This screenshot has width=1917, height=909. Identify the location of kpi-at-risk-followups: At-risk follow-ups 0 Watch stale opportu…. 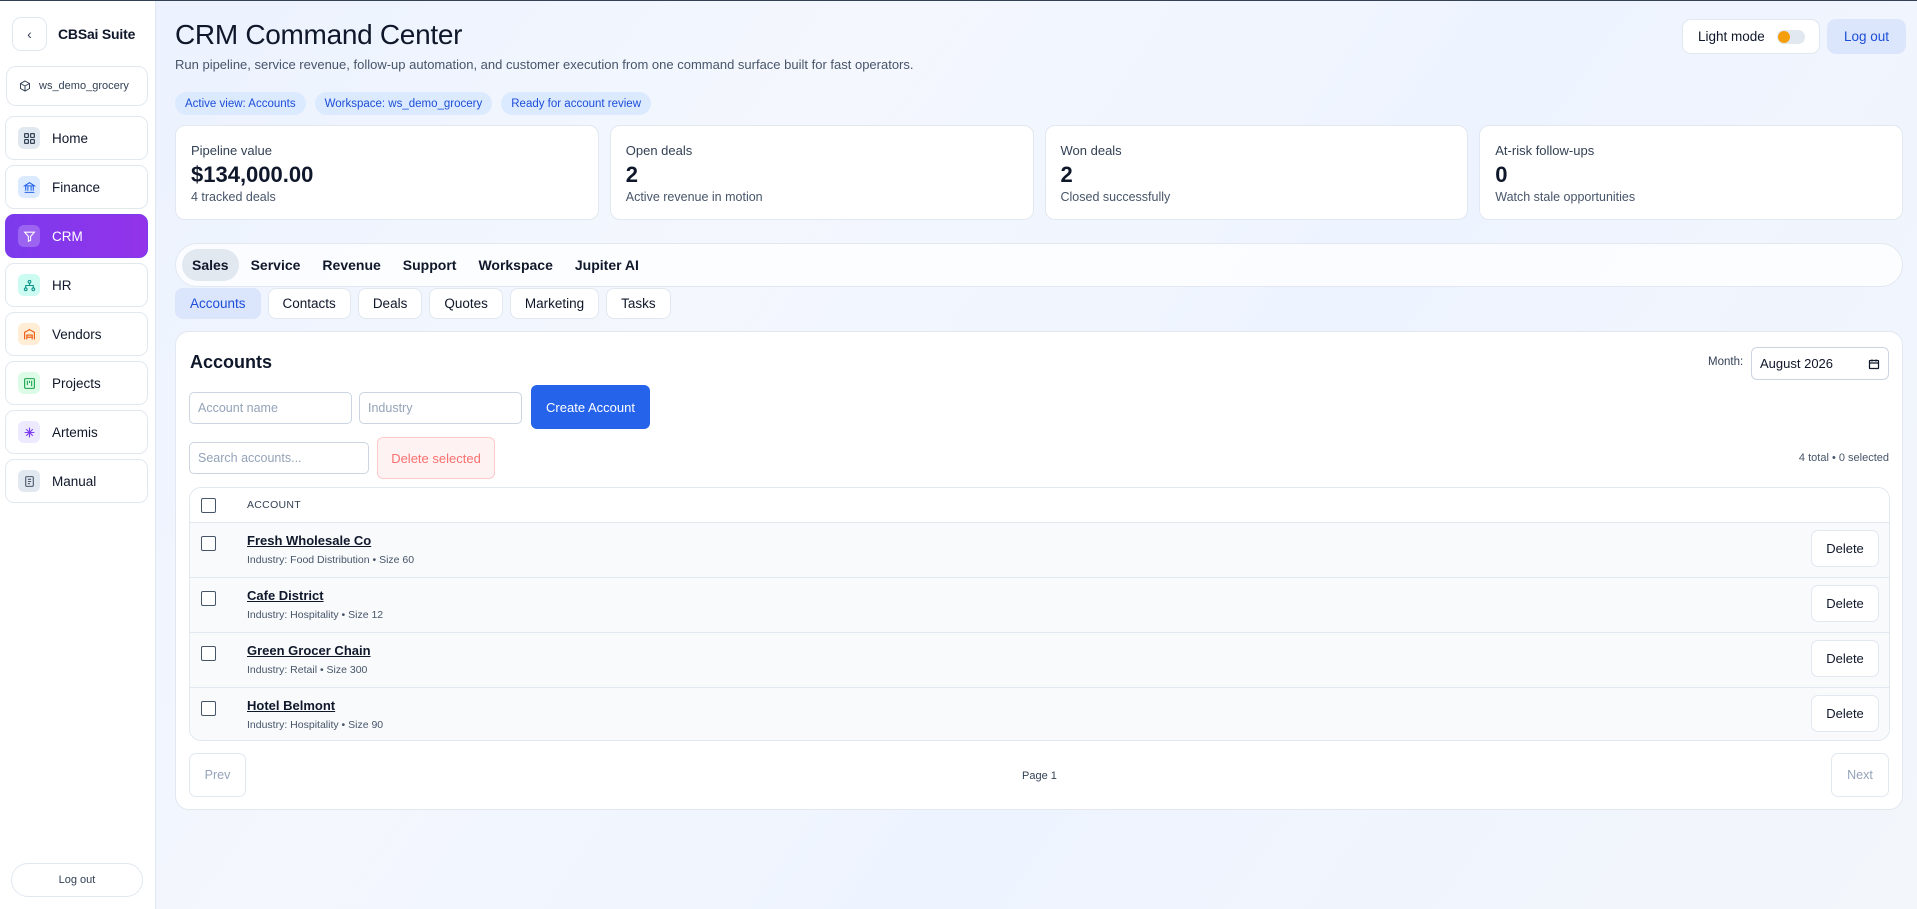
(1691, 172).